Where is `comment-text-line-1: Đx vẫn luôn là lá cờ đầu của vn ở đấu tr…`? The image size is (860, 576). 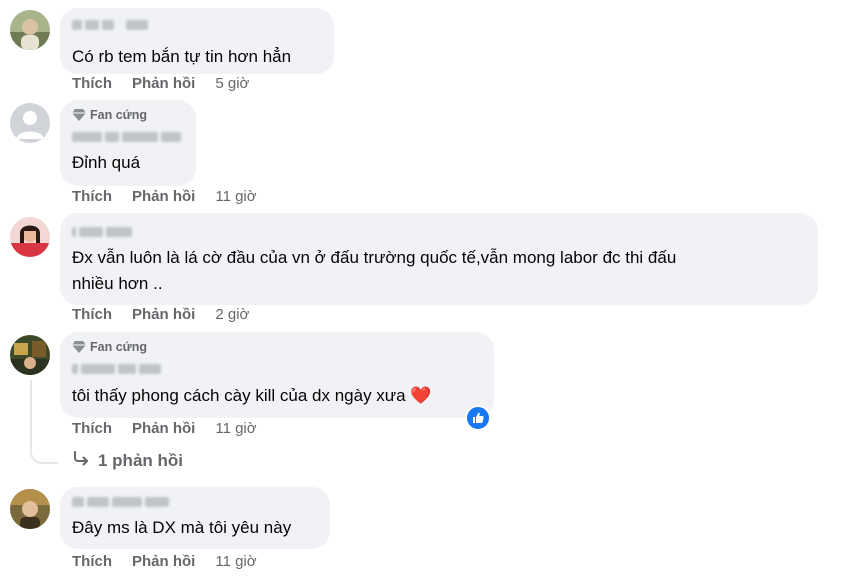 comment-text-line-1: Đx vẫn luôn là lá cờ đầu của vn ở đấu tr… is located at coordinates (374, 257).